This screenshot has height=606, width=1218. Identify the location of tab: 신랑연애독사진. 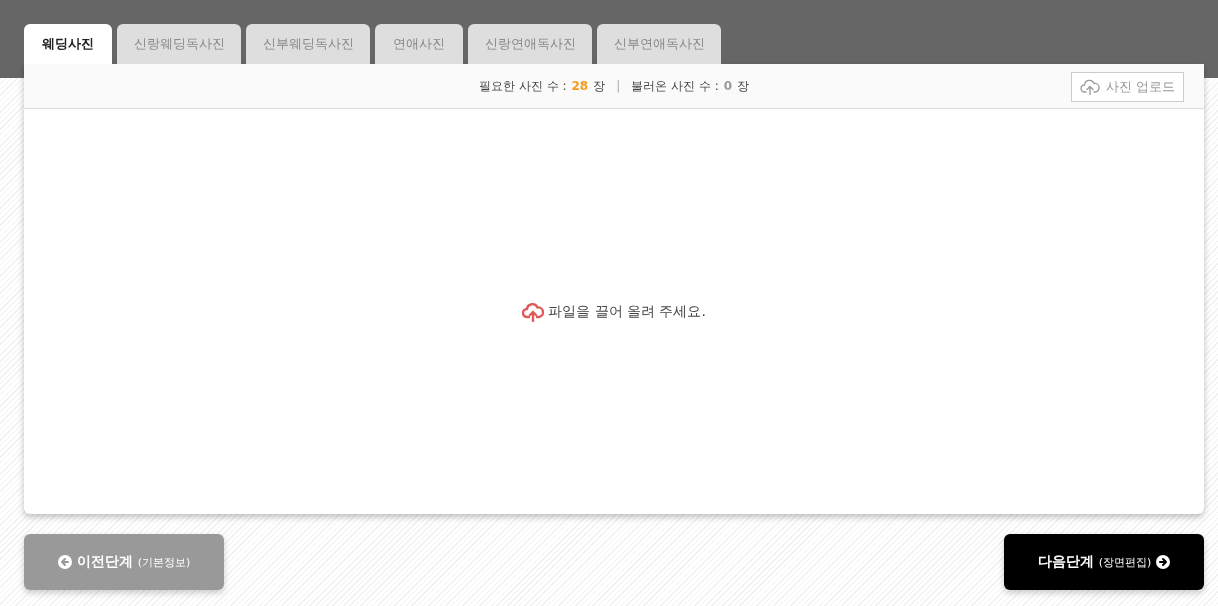
(530, 44).